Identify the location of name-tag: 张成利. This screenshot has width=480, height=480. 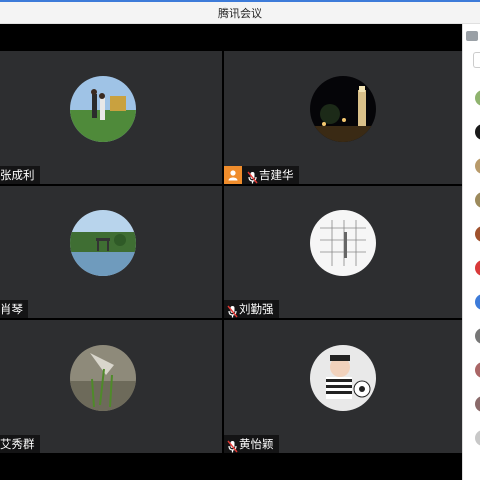
(20, 175).